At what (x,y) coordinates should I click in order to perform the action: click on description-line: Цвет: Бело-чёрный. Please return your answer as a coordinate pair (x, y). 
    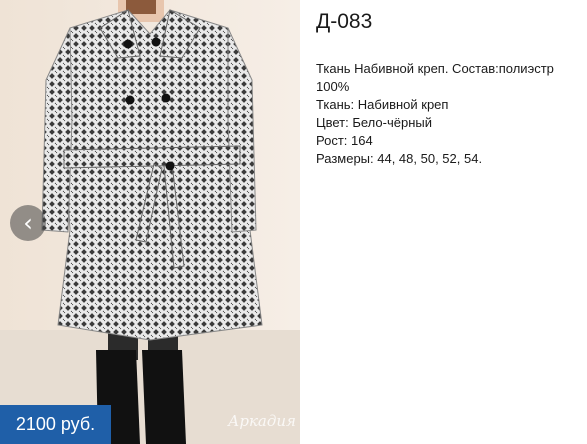
    Looking at the image, I should click on (374, 122).